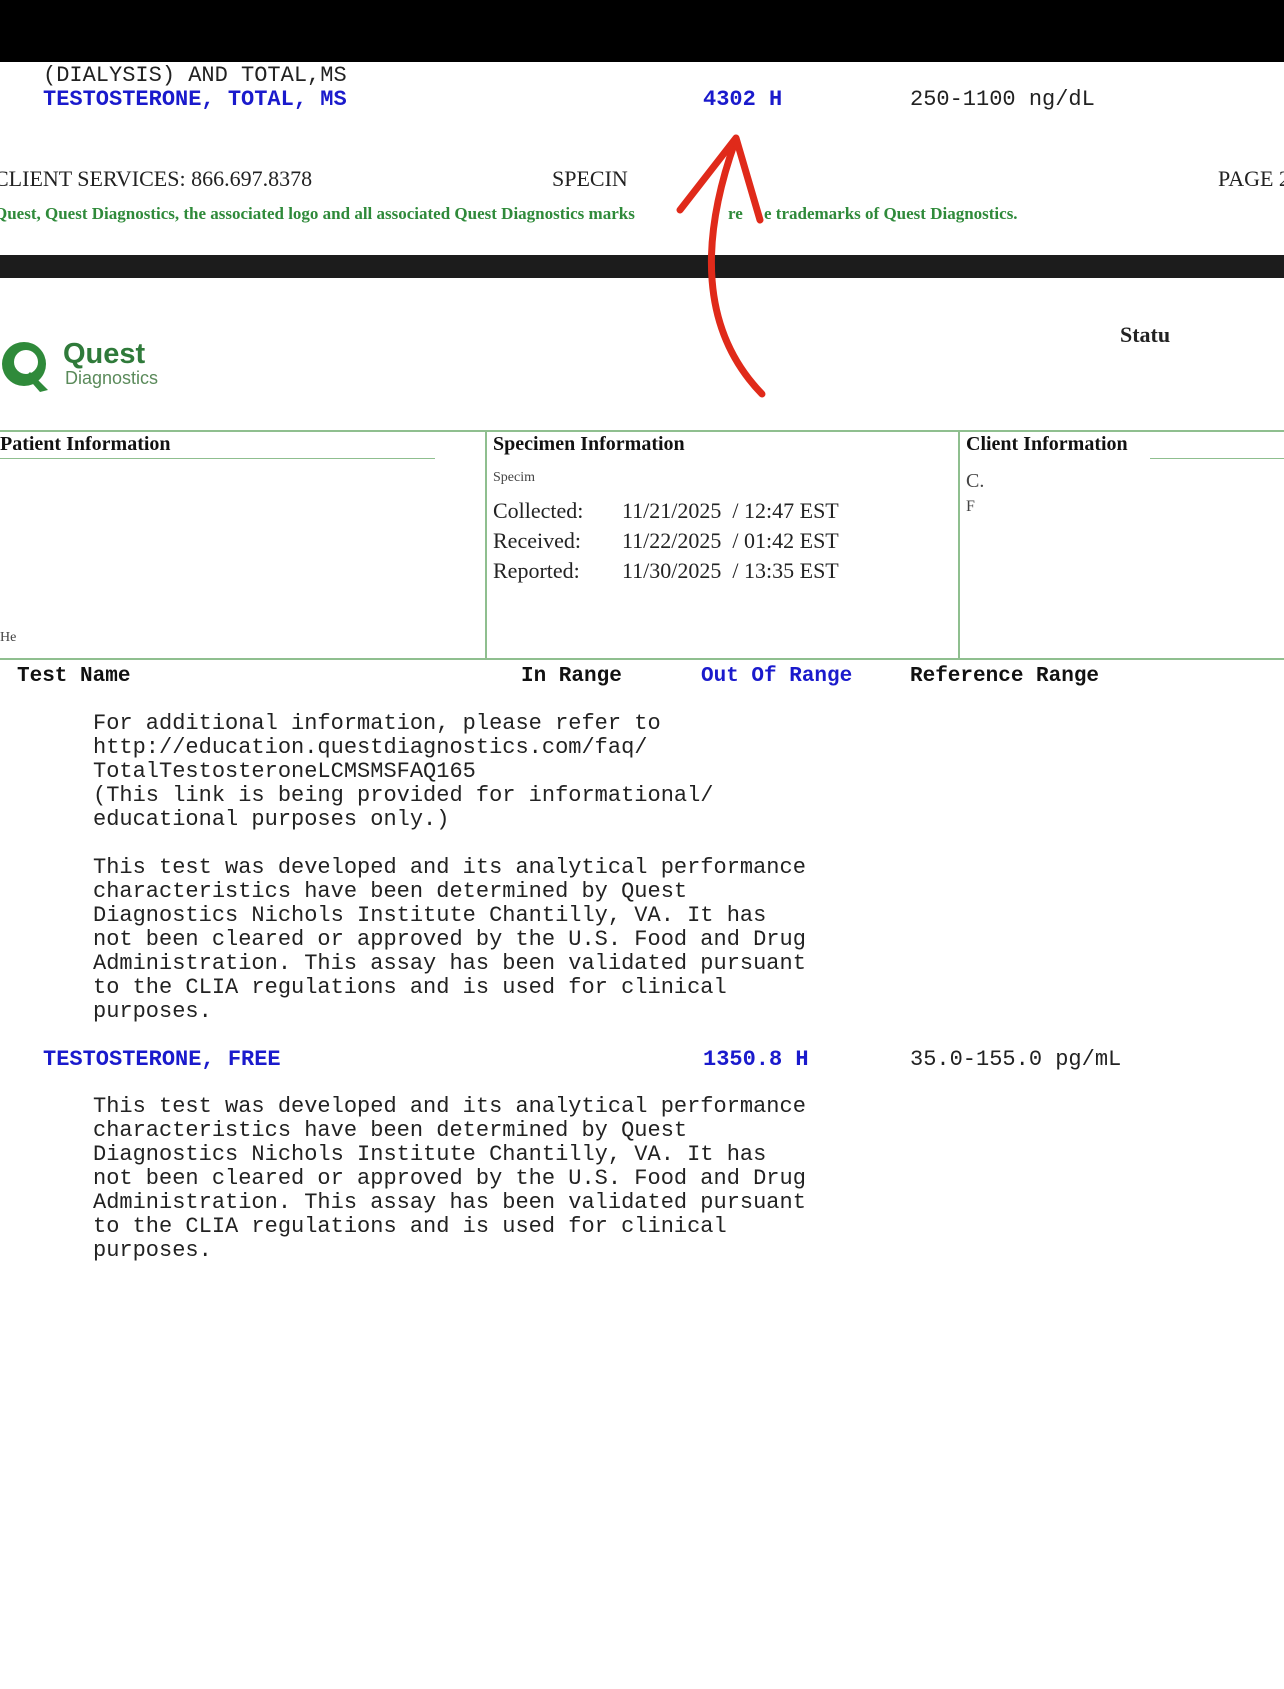 The image size is (1284, 1689). What do you see at coordinates (1251, 178) in the screenshot?
I see `page-number: PAGE 2` at bounding box center [1251, 178].